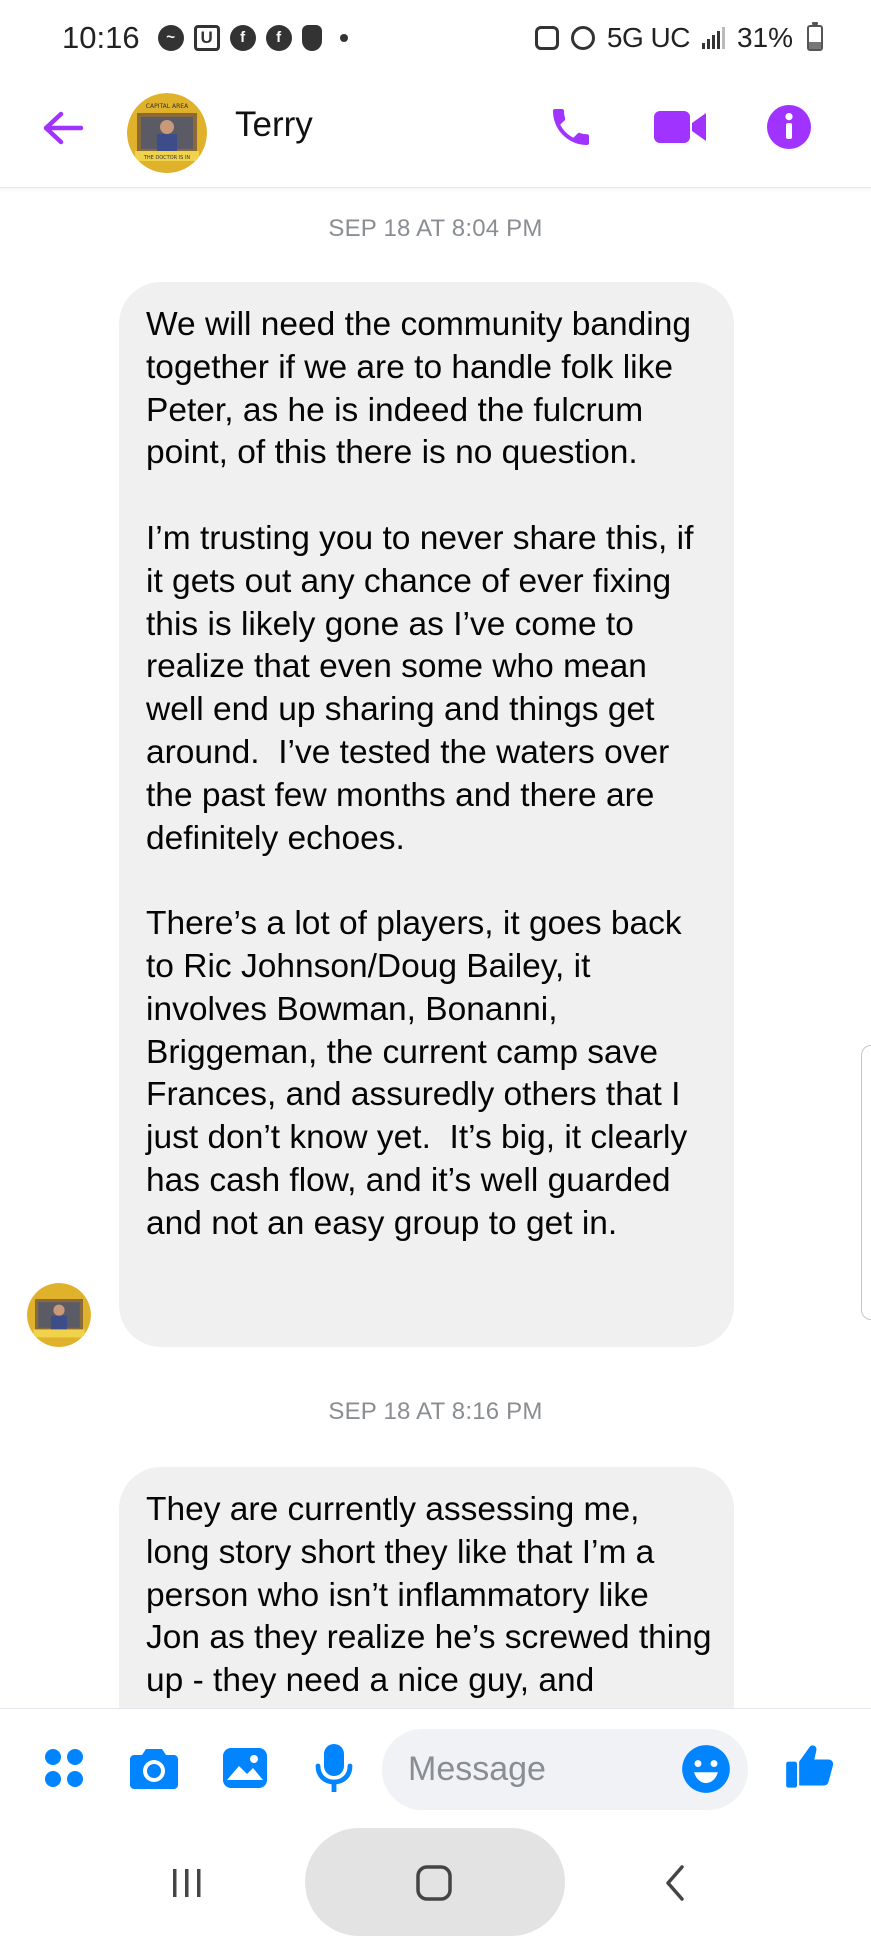 The image size is (871, 1936). I want to click on phone-icon, so click(571, 127).